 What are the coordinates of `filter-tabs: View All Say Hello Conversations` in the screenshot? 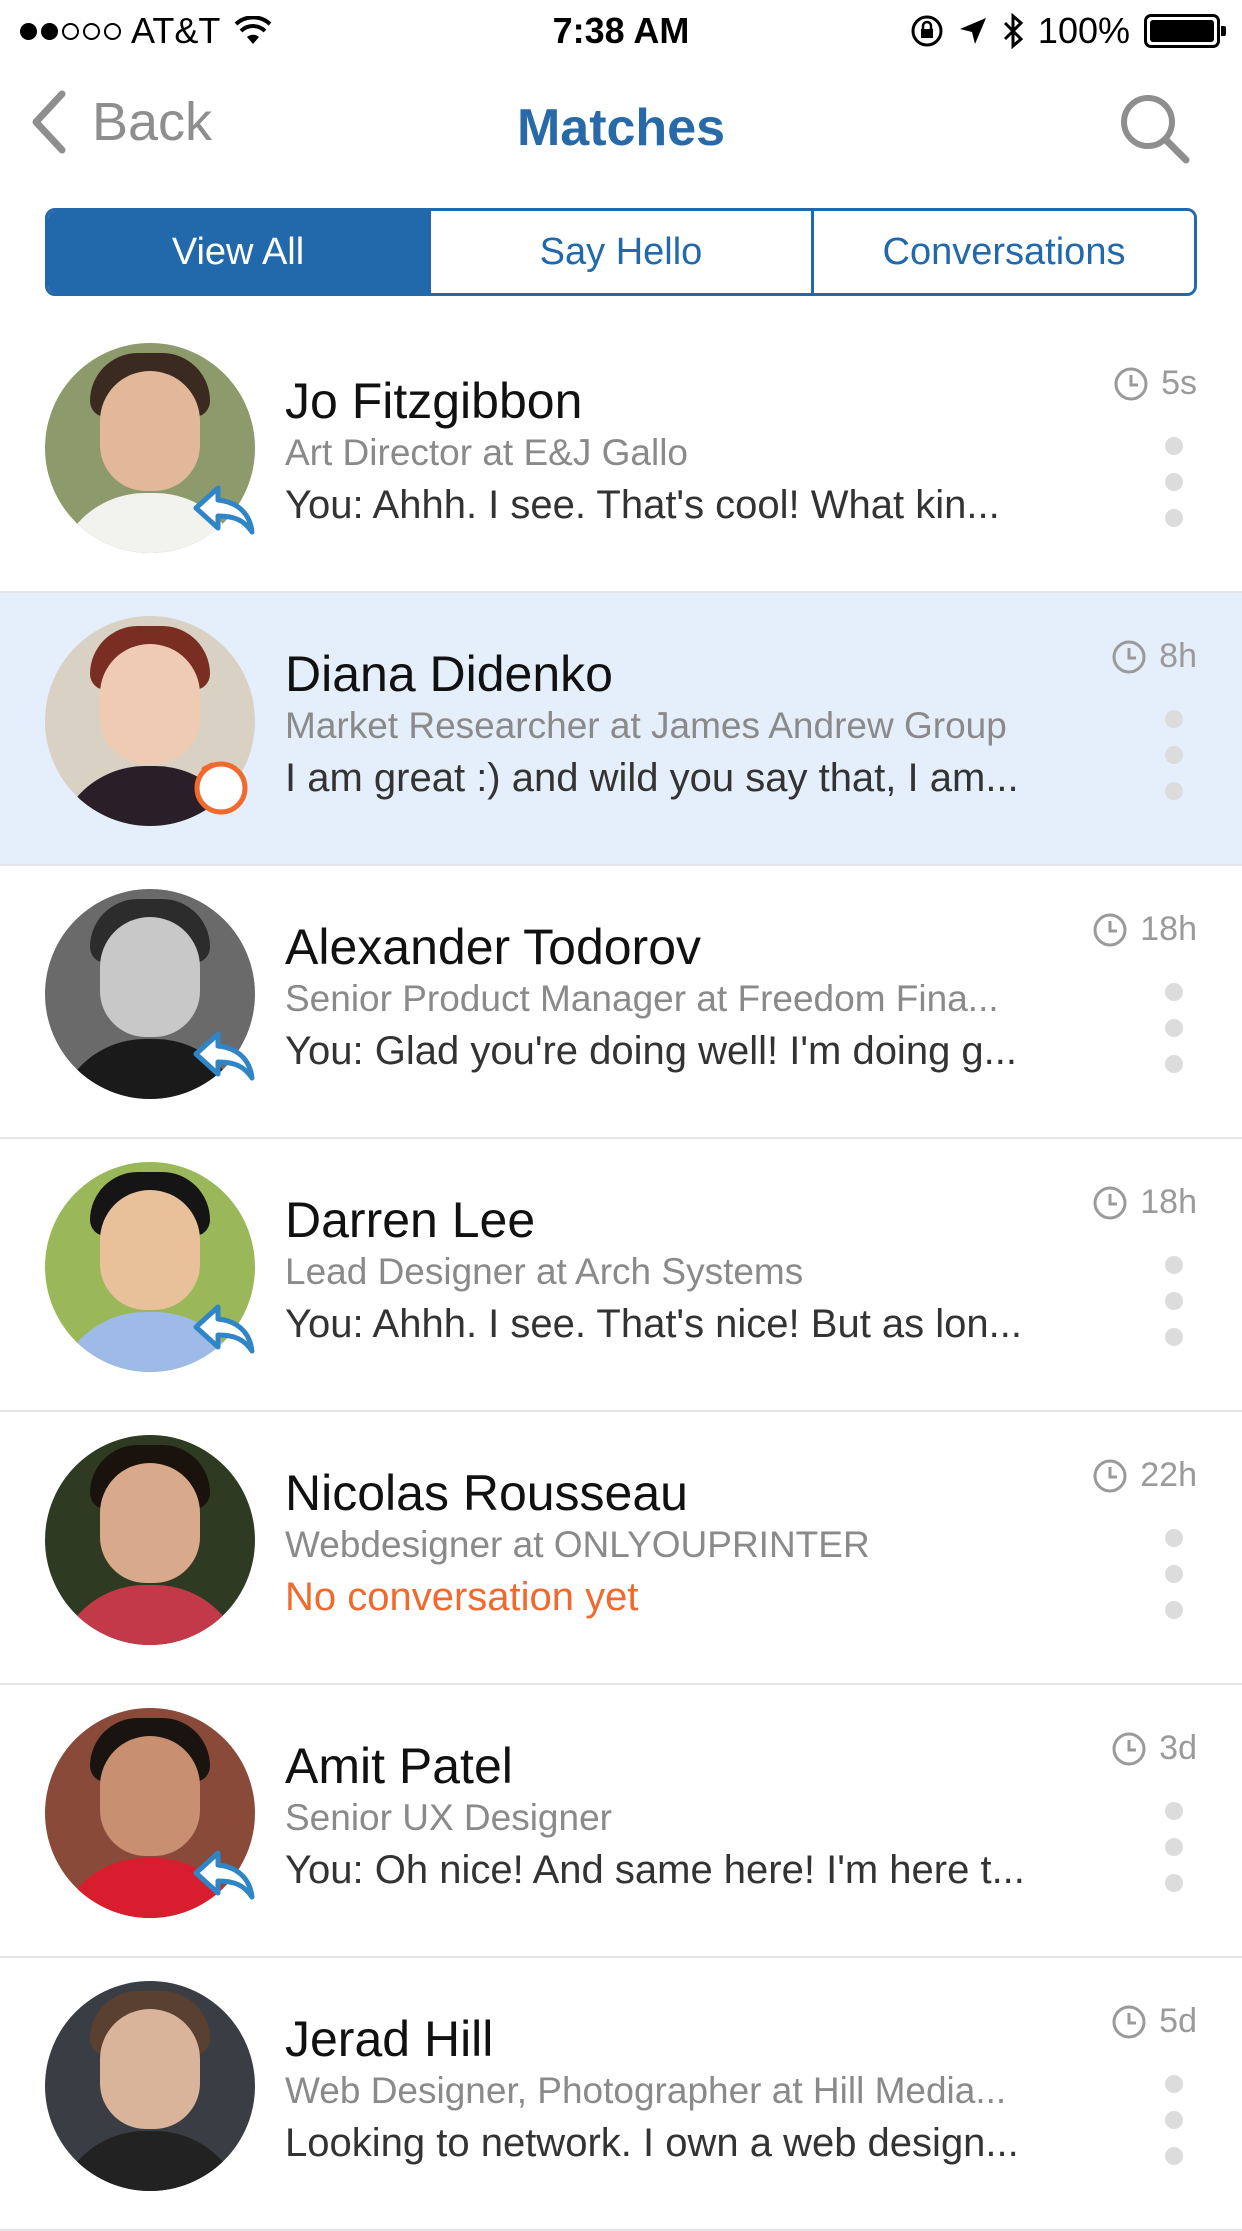 It's located at (621, 252).